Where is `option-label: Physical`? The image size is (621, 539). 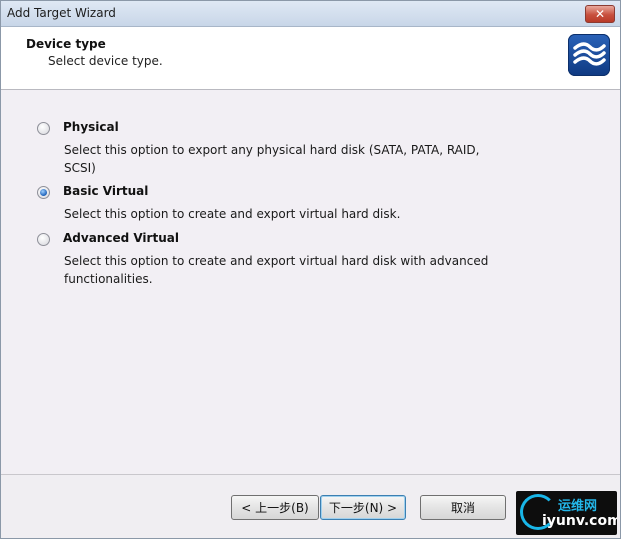 option-label: Physical is located at coordinates (91, 127).